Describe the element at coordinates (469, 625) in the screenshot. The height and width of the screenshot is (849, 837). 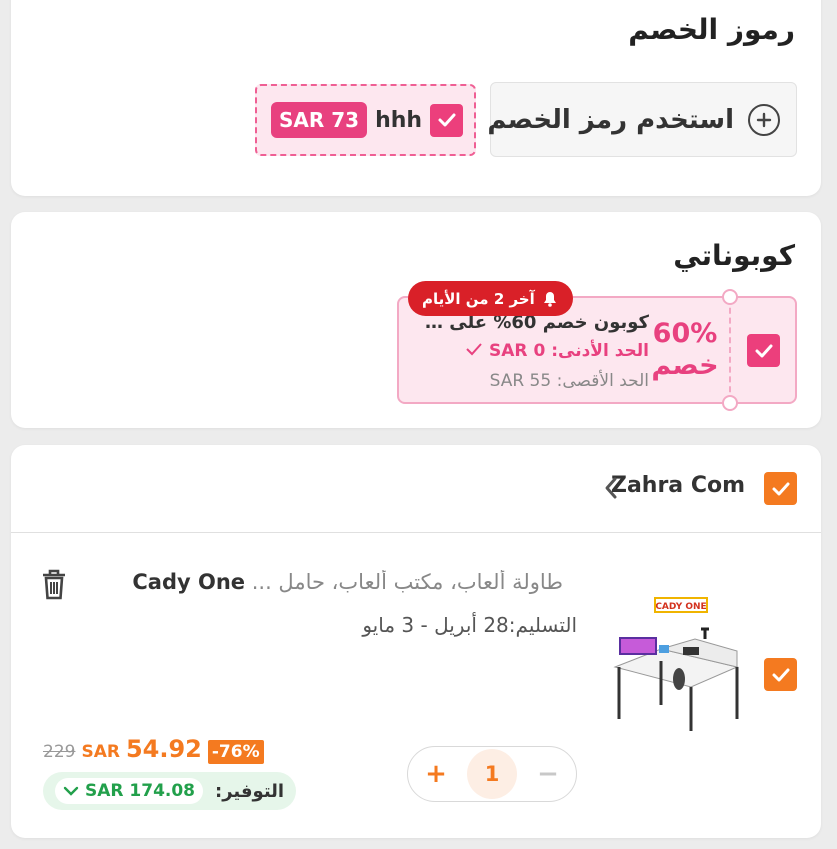
I see `delivery-date: التسليم:28 أبريل - 3 مايو` at that location.